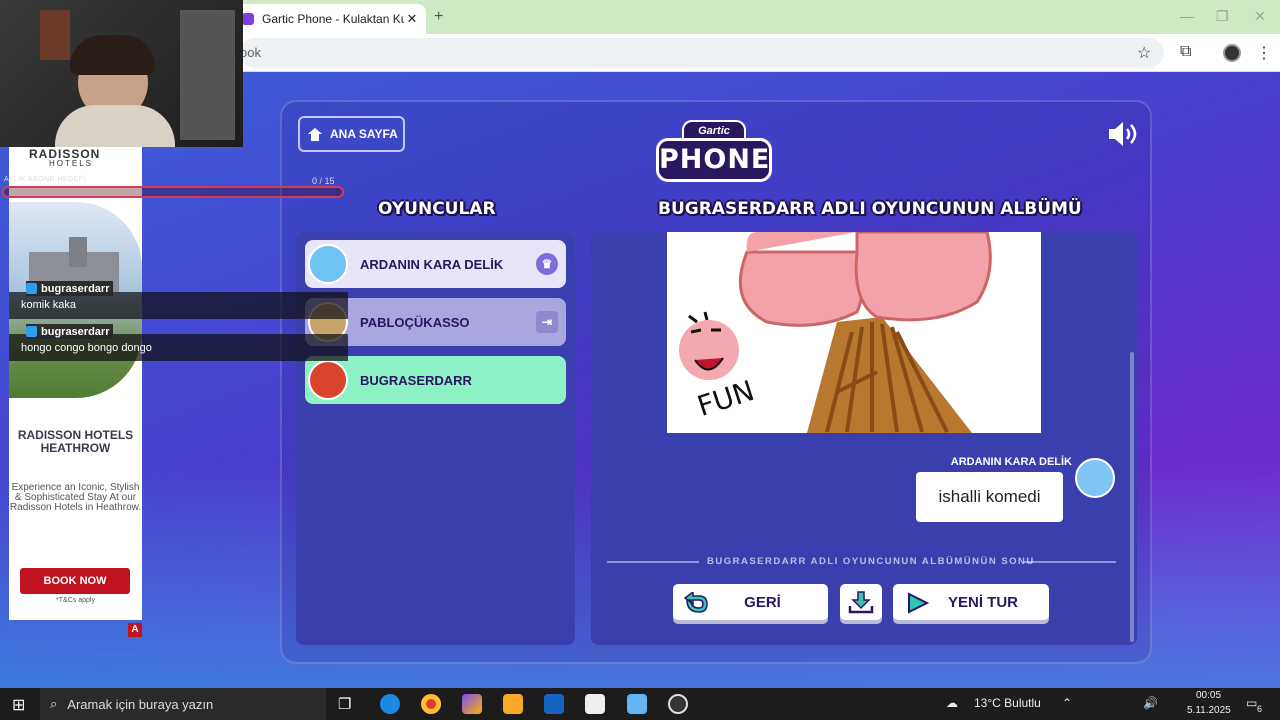 Image resolution: width=1280 pixels, height=720 pixels. I want to click on album-drawing: FUN, so click(854, 332).